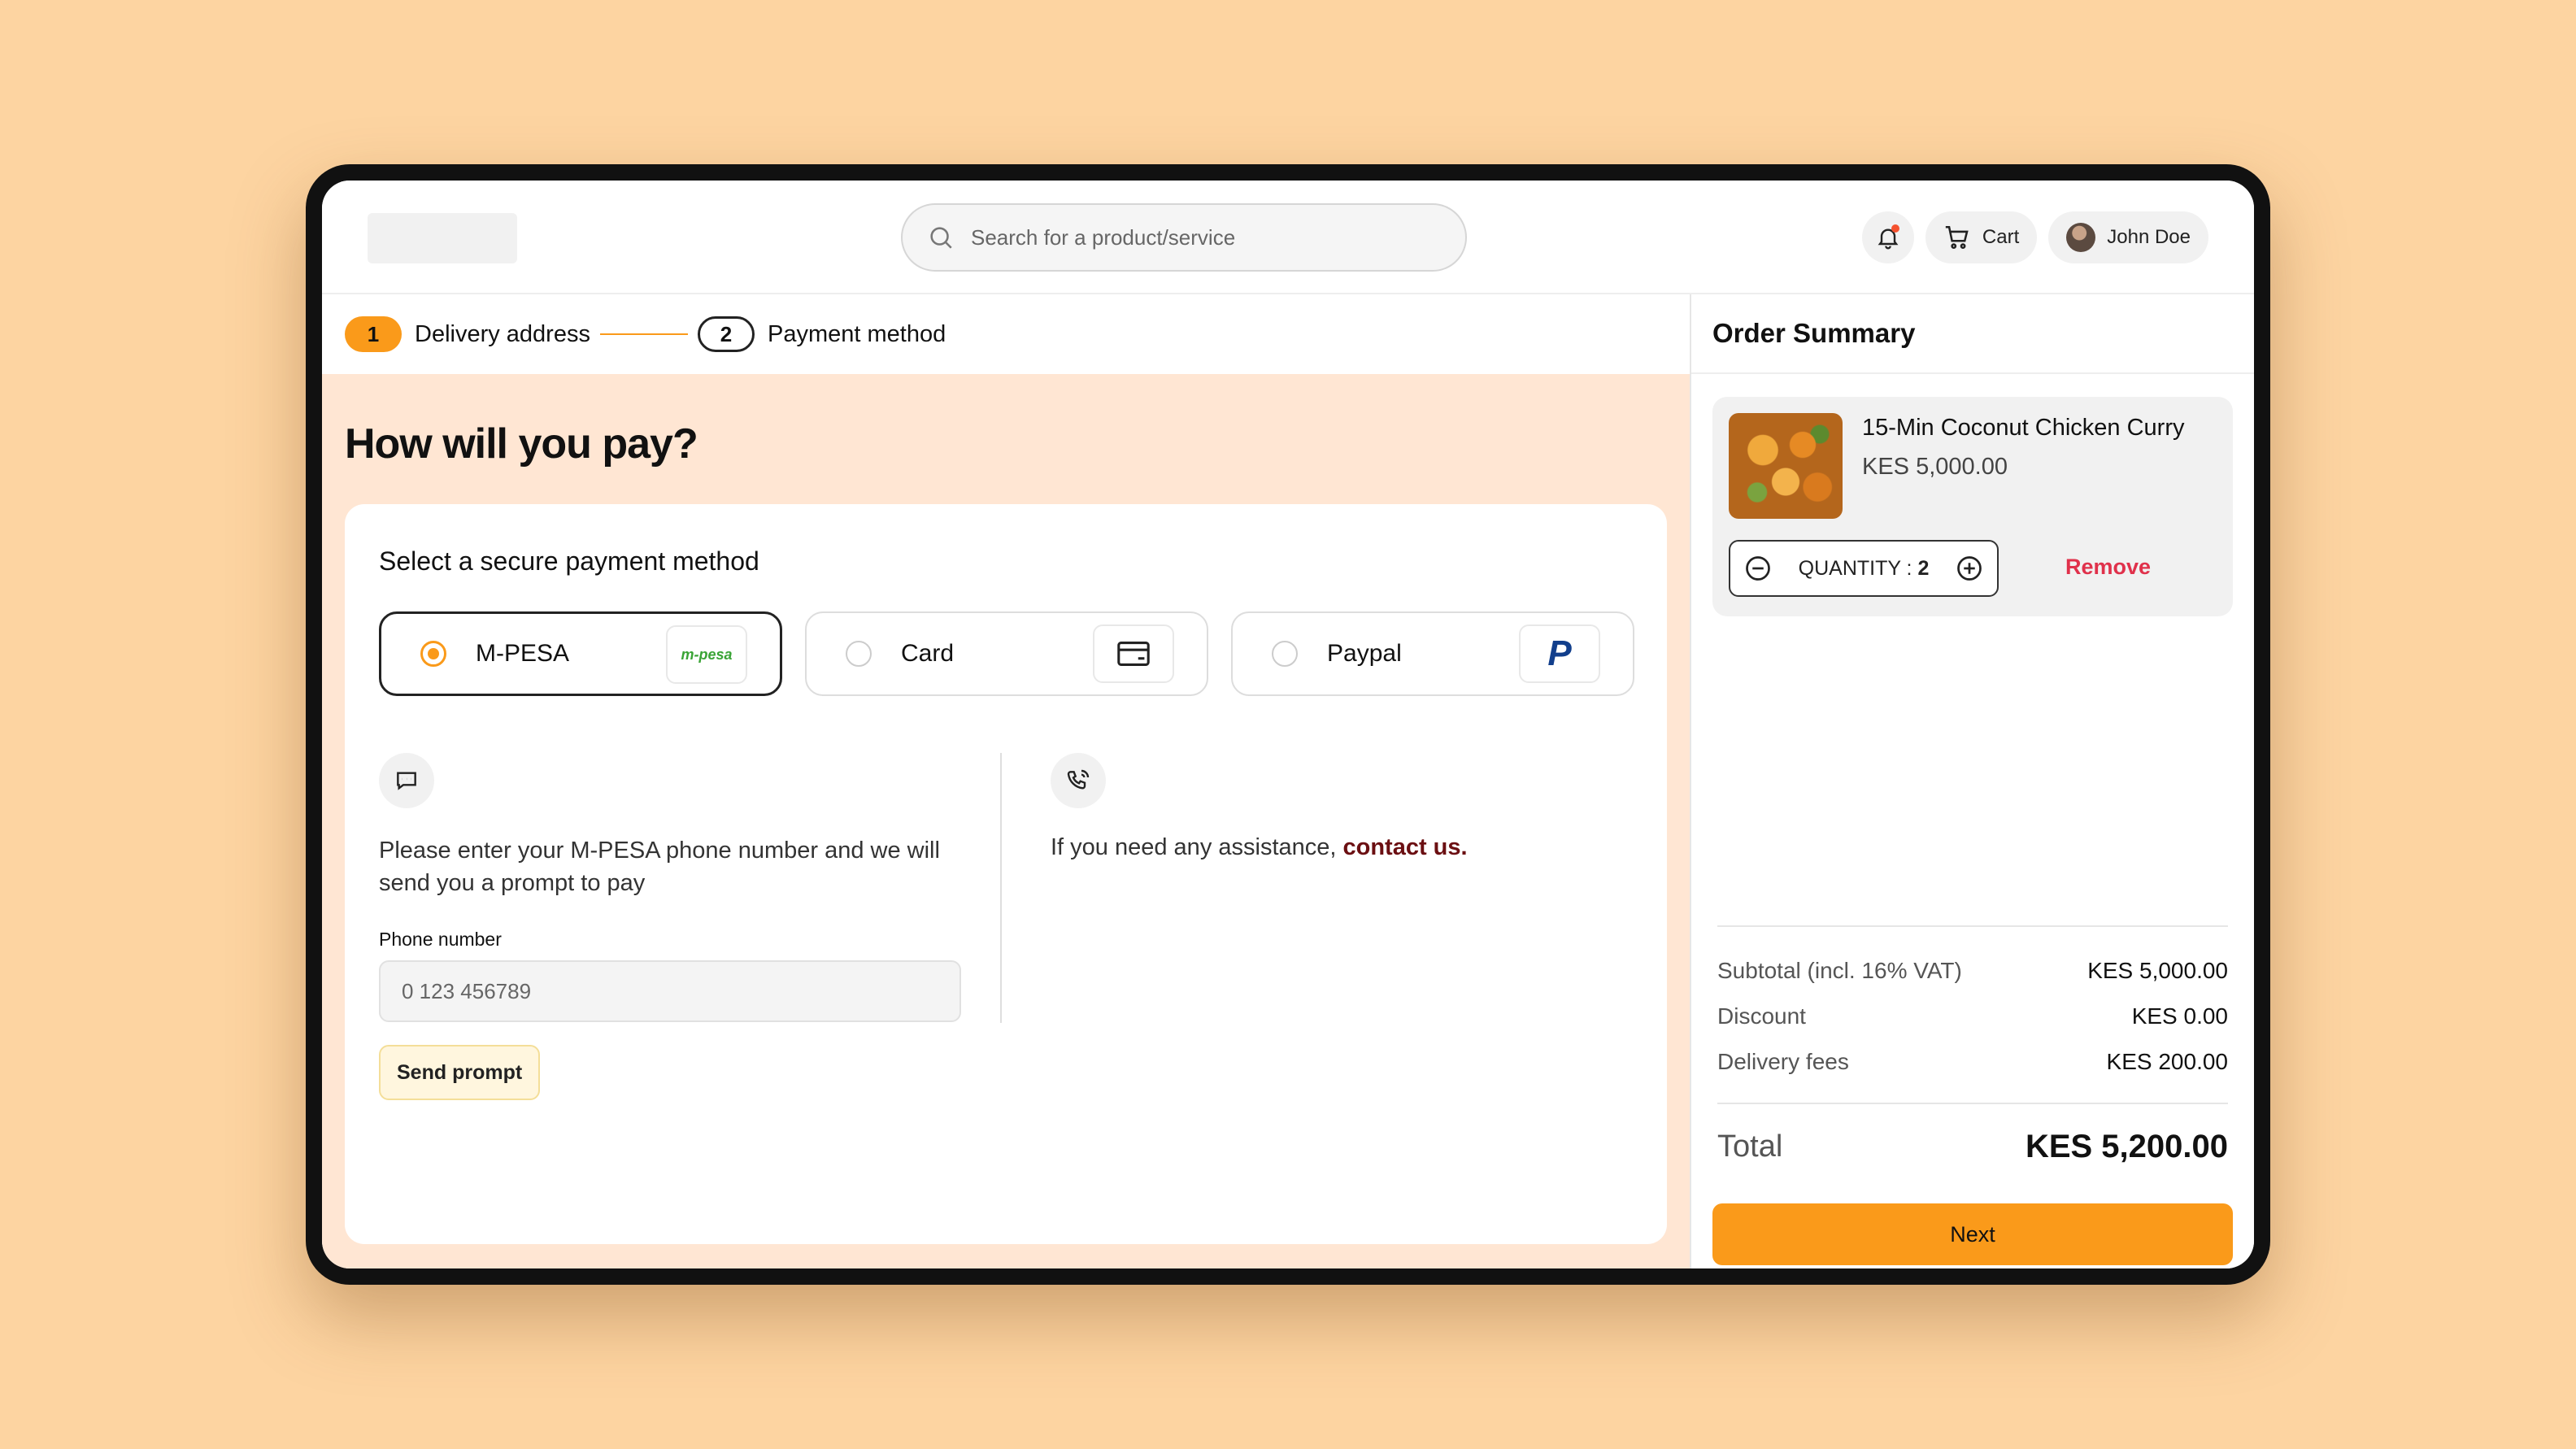 Image resolution: width=2576 pixels, height=1449 pixels. What do you see at coordinates (1761, 1016) in the screenshot?
I see `discount-label: Discount` at bounding box center [1761, 1016].